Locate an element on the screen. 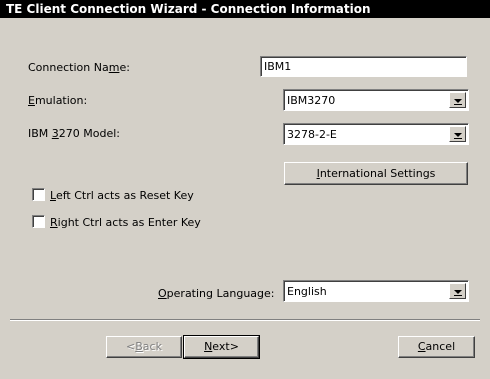  operating-language-dropdown-button is located at coordinates (457, 291).